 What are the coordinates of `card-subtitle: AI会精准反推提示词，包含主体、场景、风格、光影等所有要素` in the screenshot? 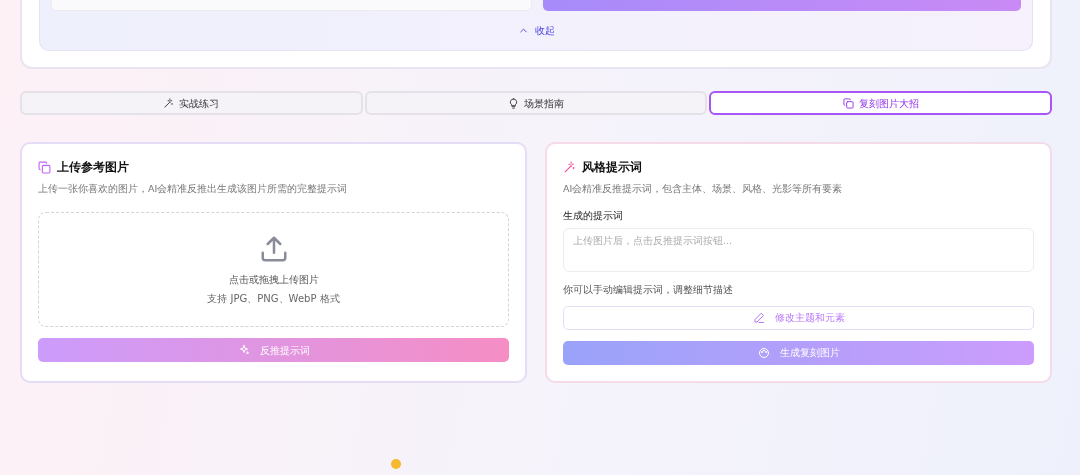 It's located at (703, 189).